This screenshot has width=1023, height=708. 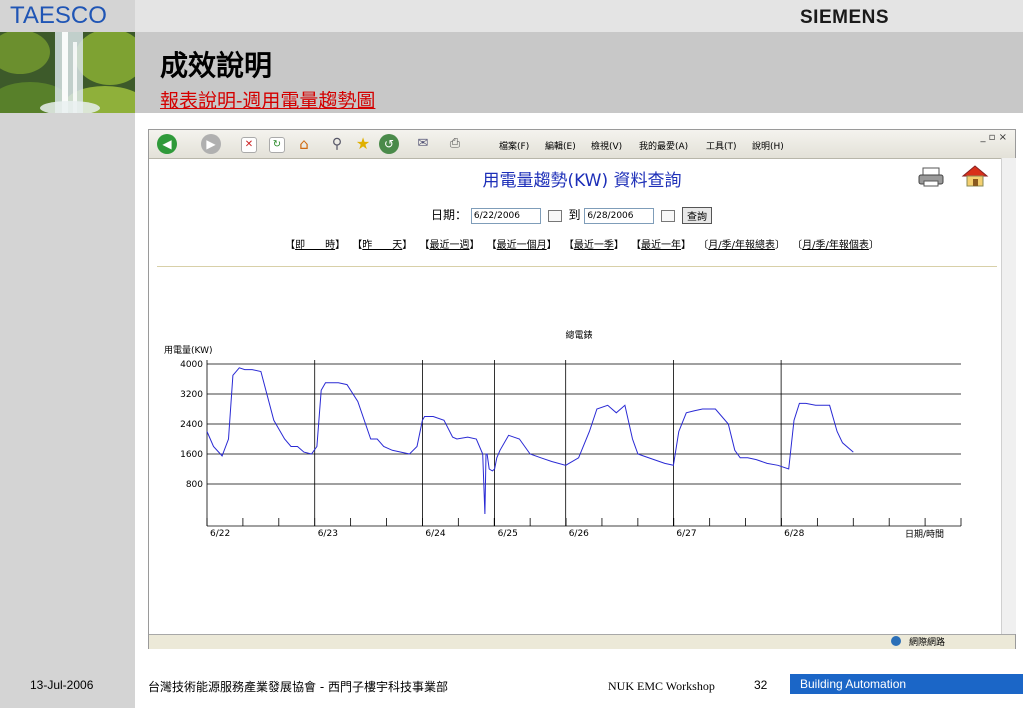 I want to click on slide-subtitle: 報表說明-週用電量趨勢圖, so click(x=268, y=101).